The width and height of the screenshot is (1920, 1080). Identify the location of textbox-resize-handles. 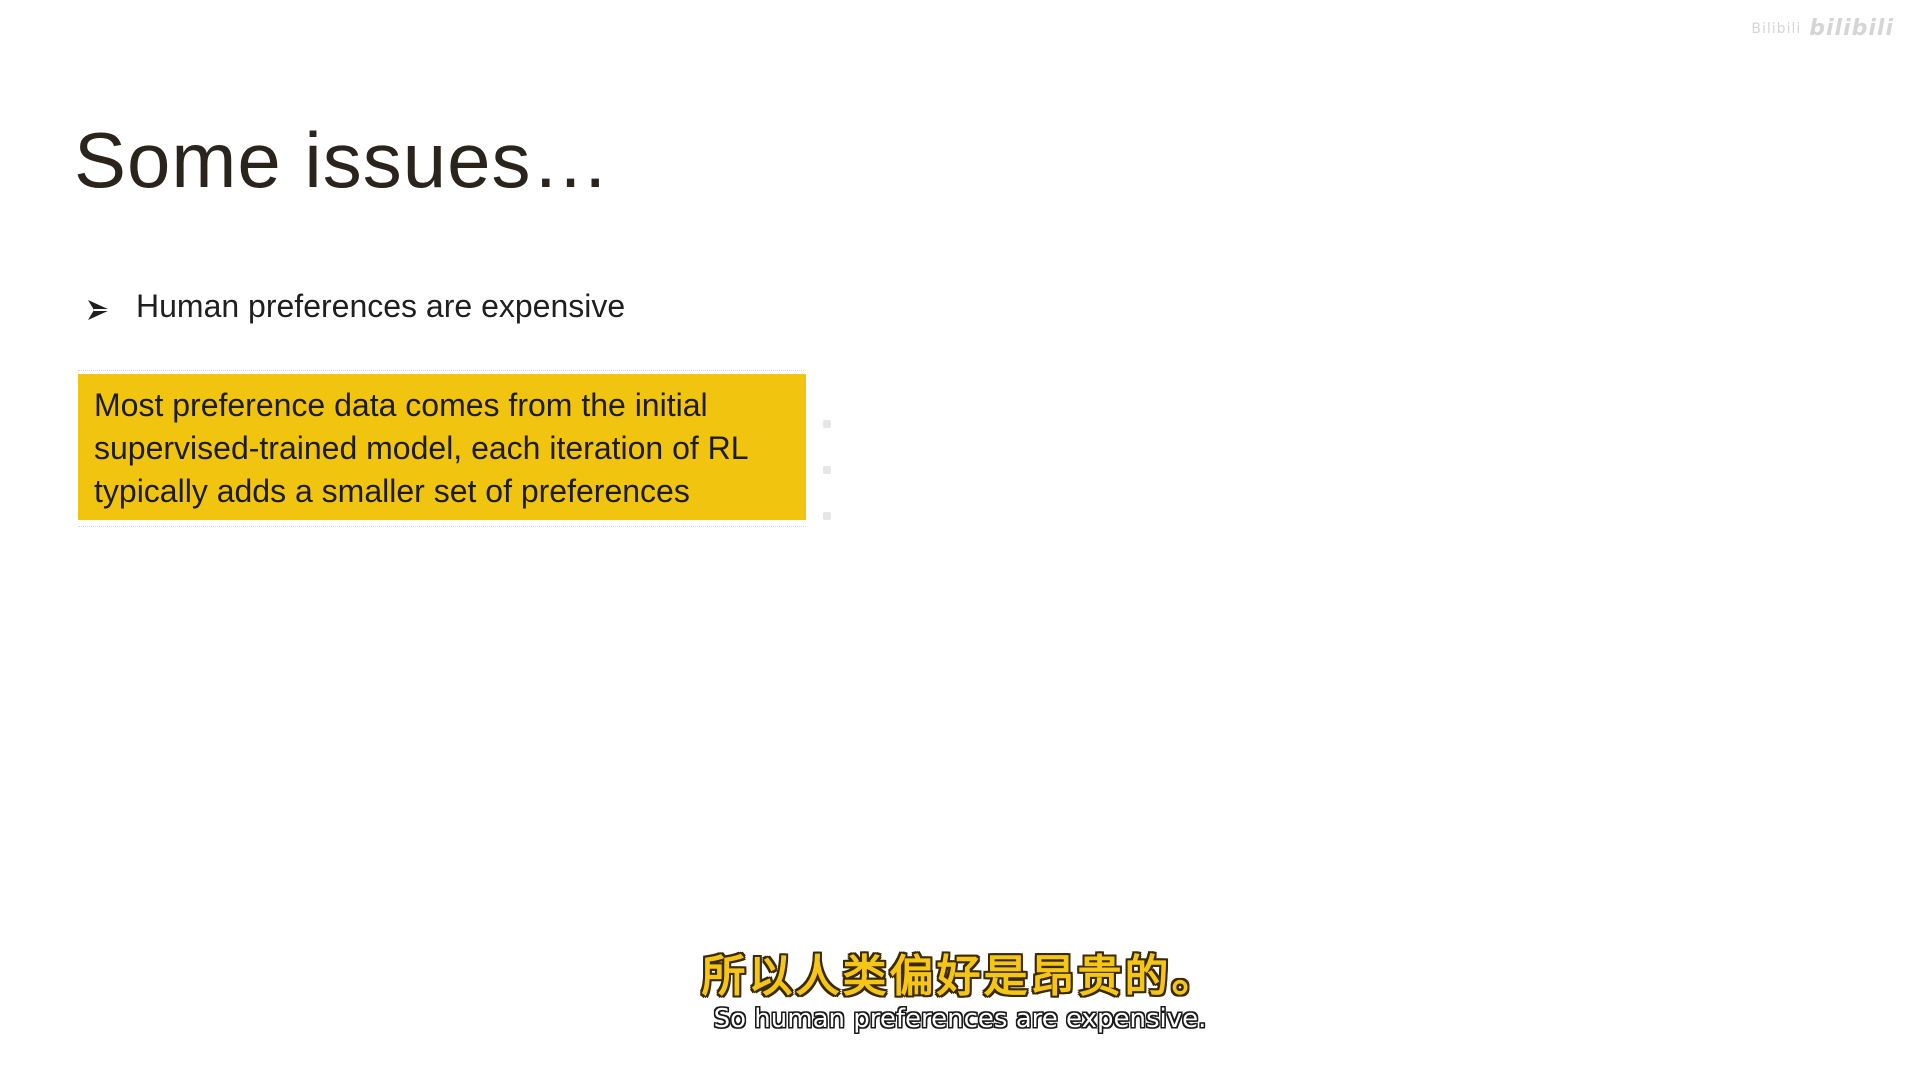
(827, 470).